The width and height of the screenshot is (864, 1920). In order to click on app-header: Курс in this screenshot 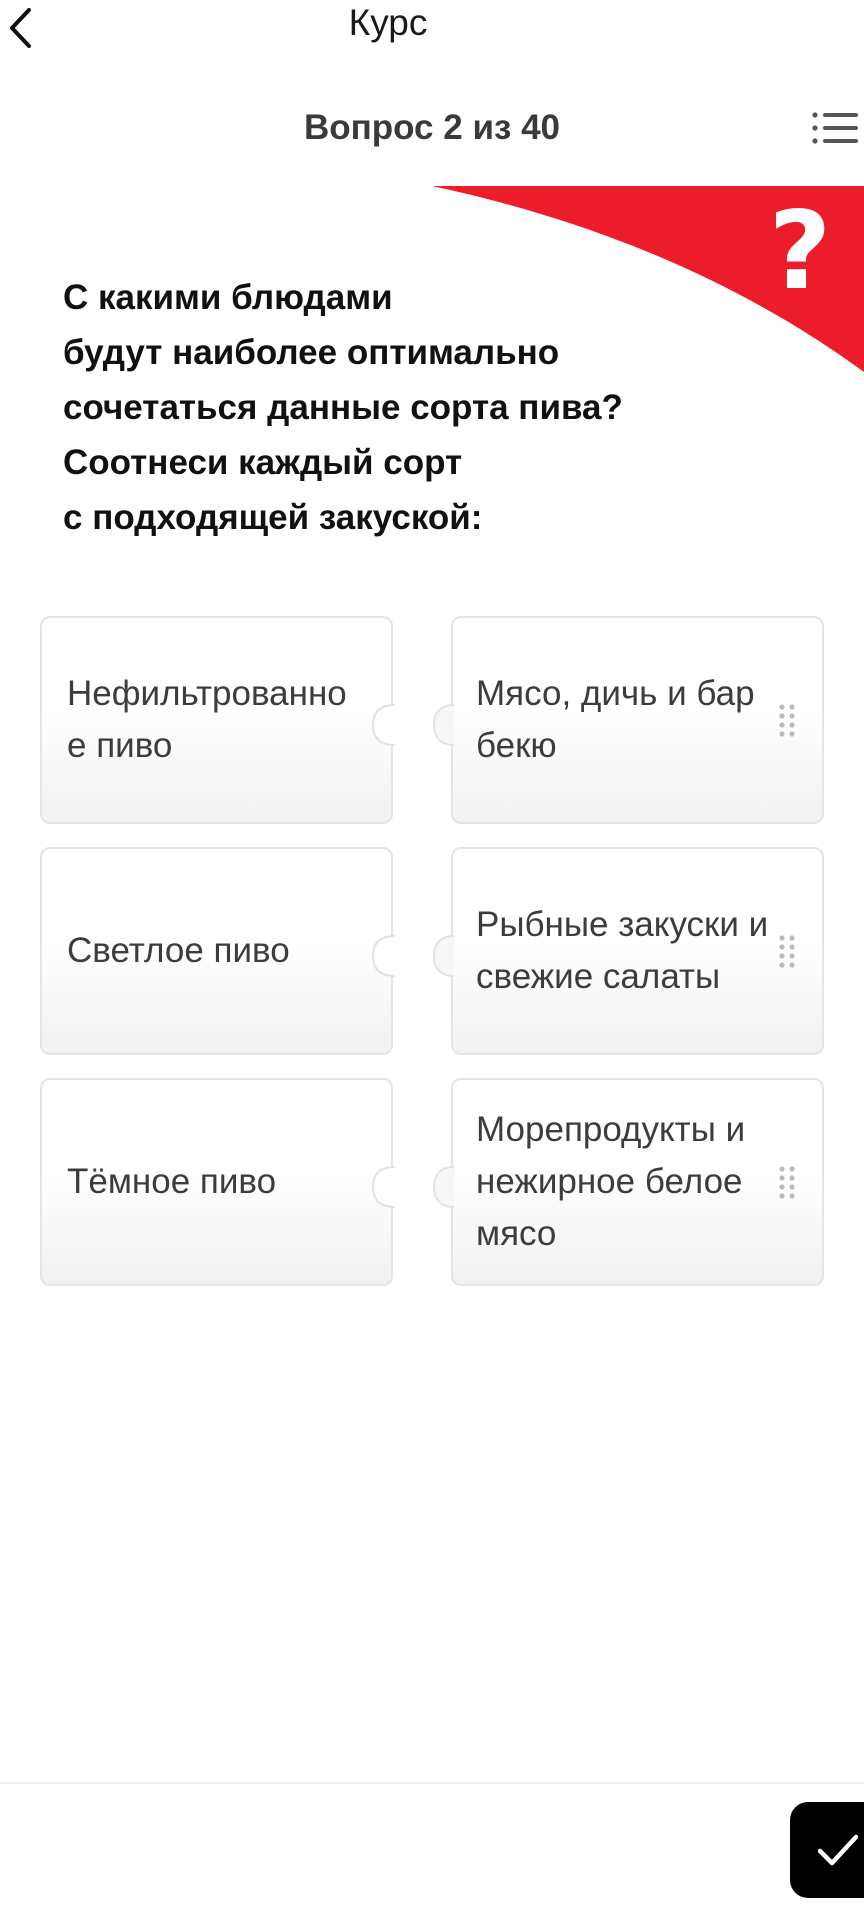, I will do `click(432, 30)`.